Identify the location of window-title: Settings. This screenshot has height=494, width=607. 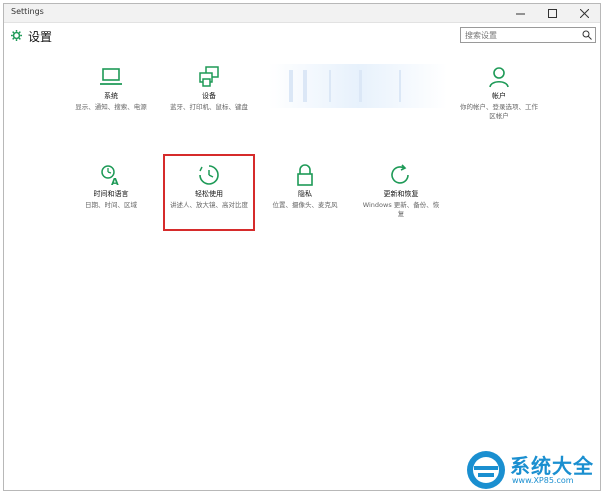
(27, 11).